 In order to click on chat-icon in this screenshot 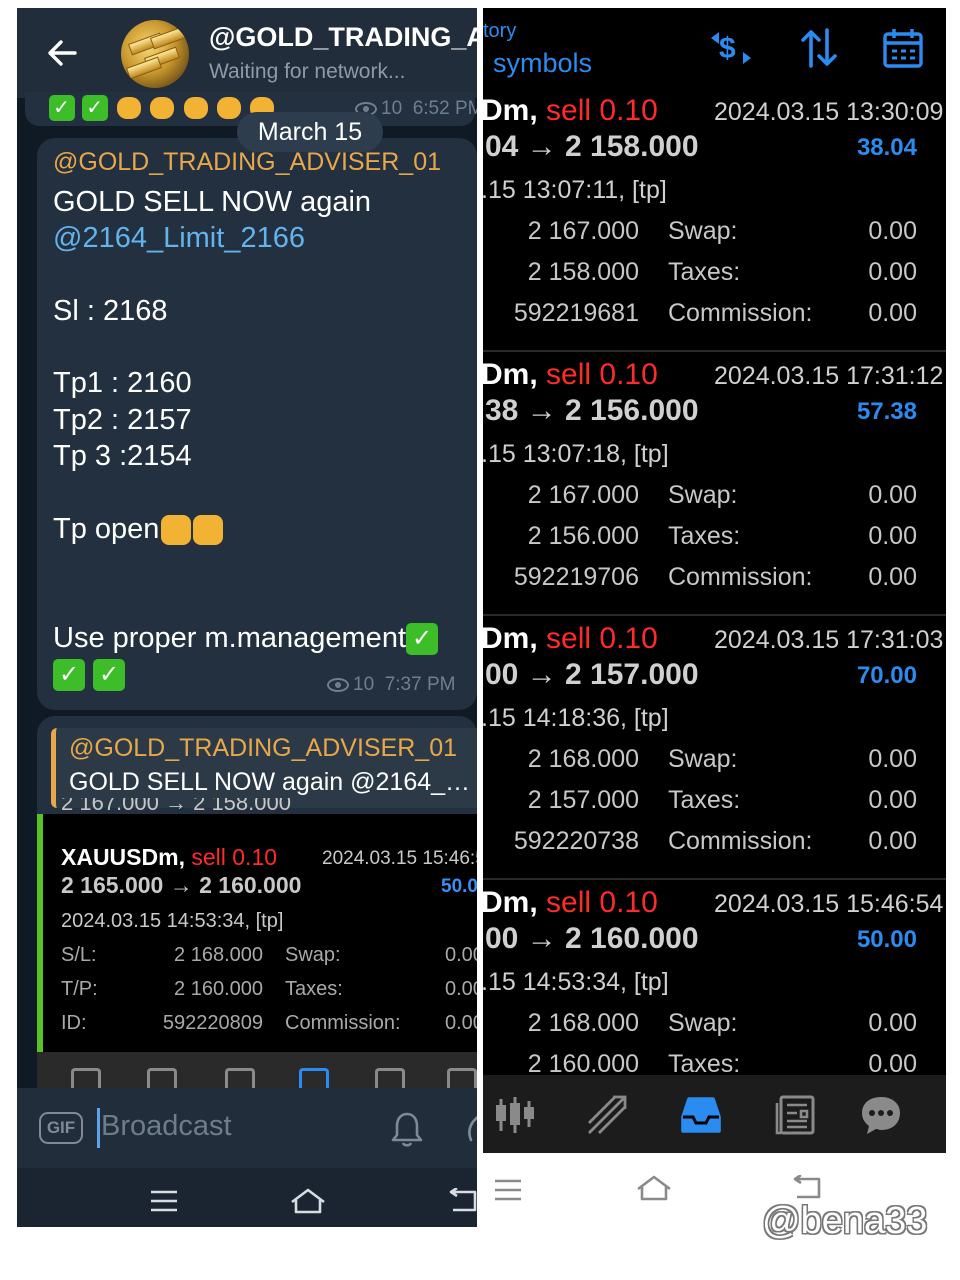, I will do `click(462, 1078)`.